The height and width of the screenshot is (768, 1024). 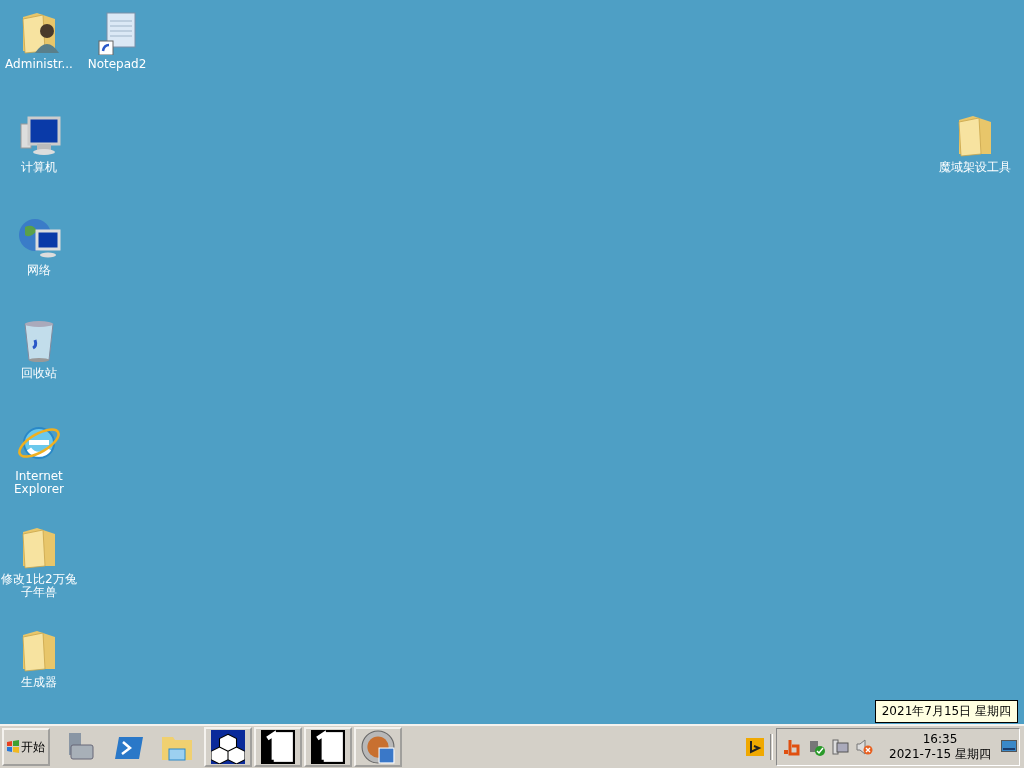 What do you see at coordinates (117, 64) in the screenshot?
I see `desktop-icon-label: Notepad2` at bounding box center [117, 64].